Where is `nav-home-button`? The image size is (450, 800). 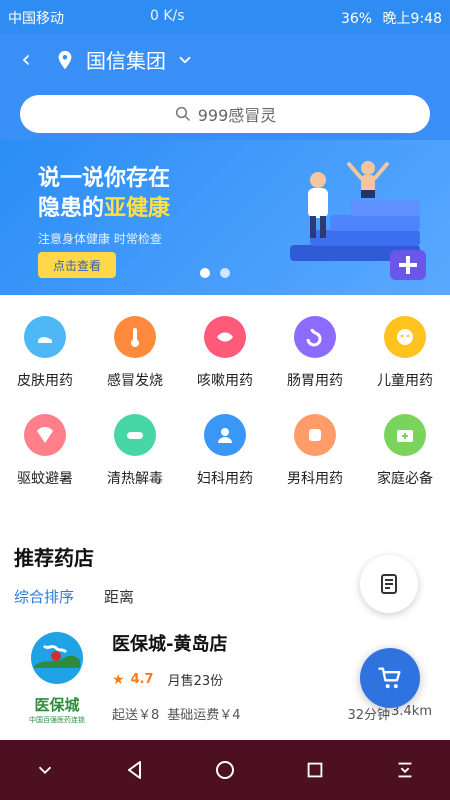
nav-home-button is located at coordinates (225, 770).